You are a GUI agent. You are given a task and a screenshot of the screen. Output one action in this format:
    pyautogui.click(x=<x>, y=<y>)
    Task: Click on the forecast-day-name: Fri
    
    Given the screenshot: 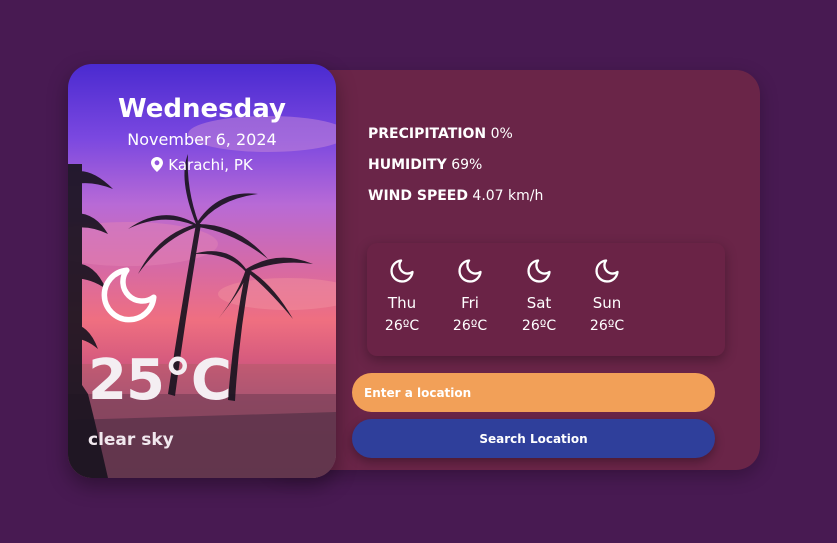 What is the action you would take?
    pyautogui.click(x=470, y=303)
    